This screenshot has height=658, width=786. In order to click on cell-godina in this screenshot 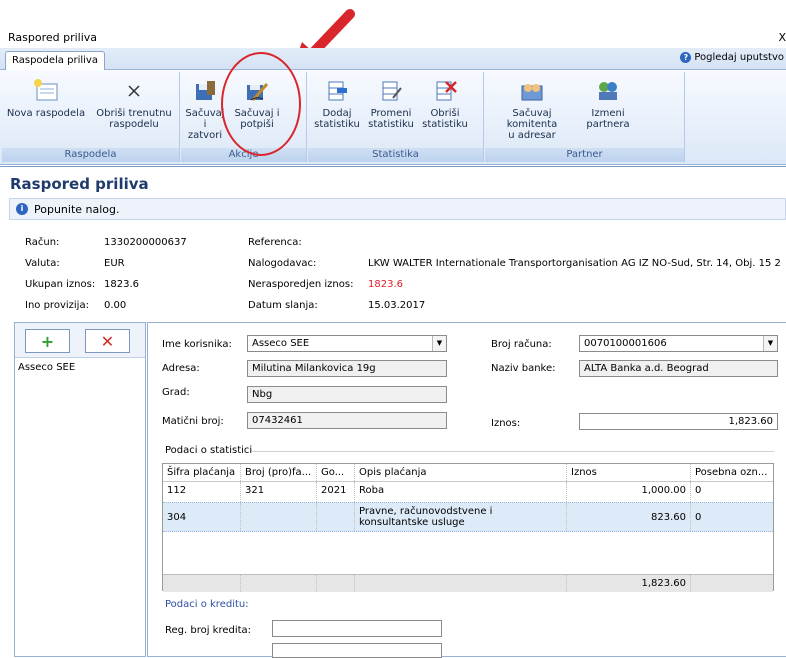, I will do `click(336, 517)`.